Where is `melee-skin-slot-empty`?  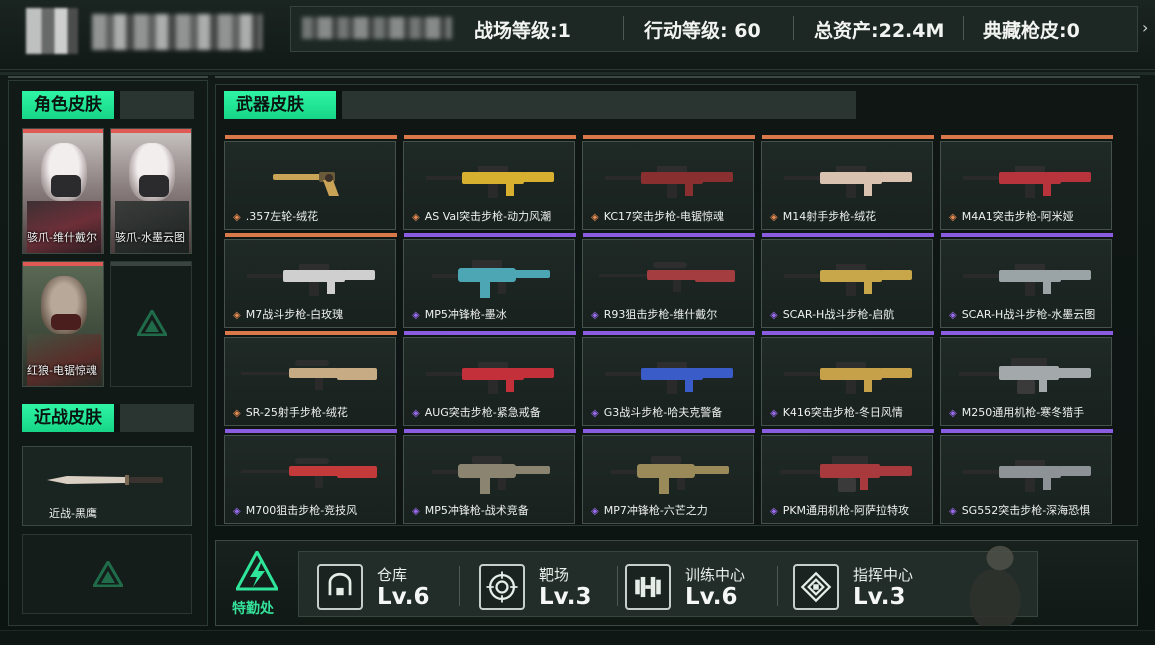
melee-skin-slot-empty is located at coordinates (107, 574).